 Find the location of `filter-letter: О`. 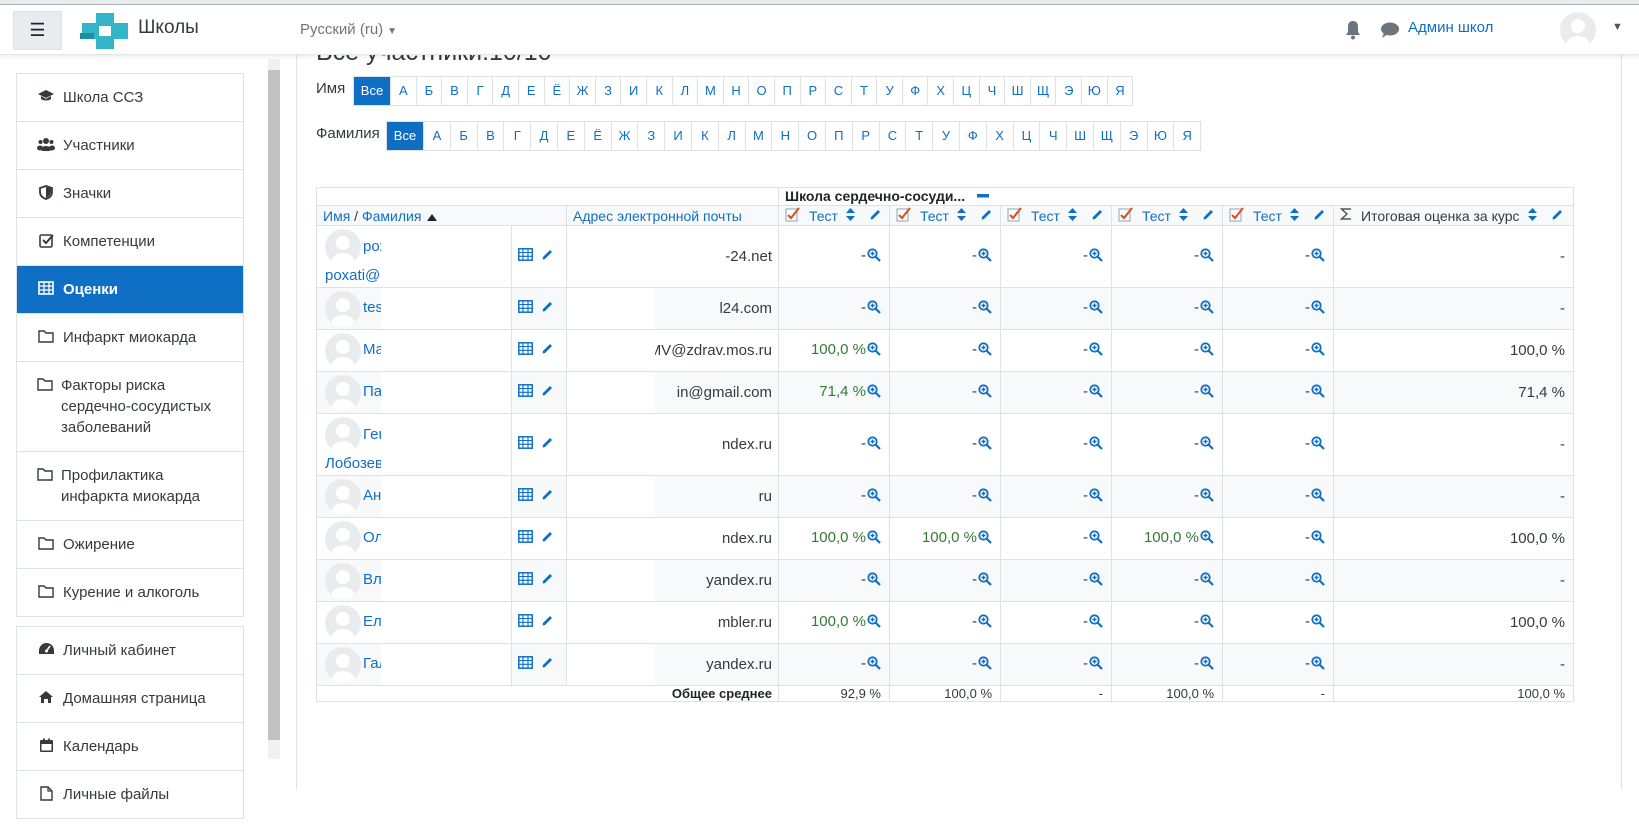

filter-letter: О is located at coordinates (812, 136).